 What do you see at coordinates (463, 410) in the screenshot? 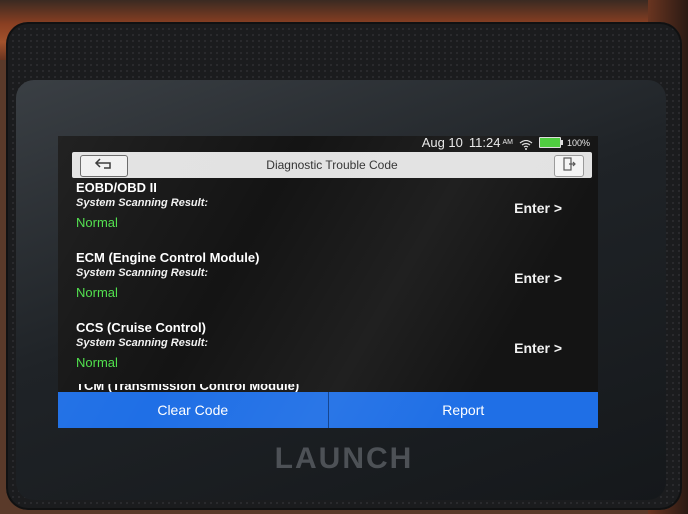
I see `report-button: Report` at bounding box center [463, 410].